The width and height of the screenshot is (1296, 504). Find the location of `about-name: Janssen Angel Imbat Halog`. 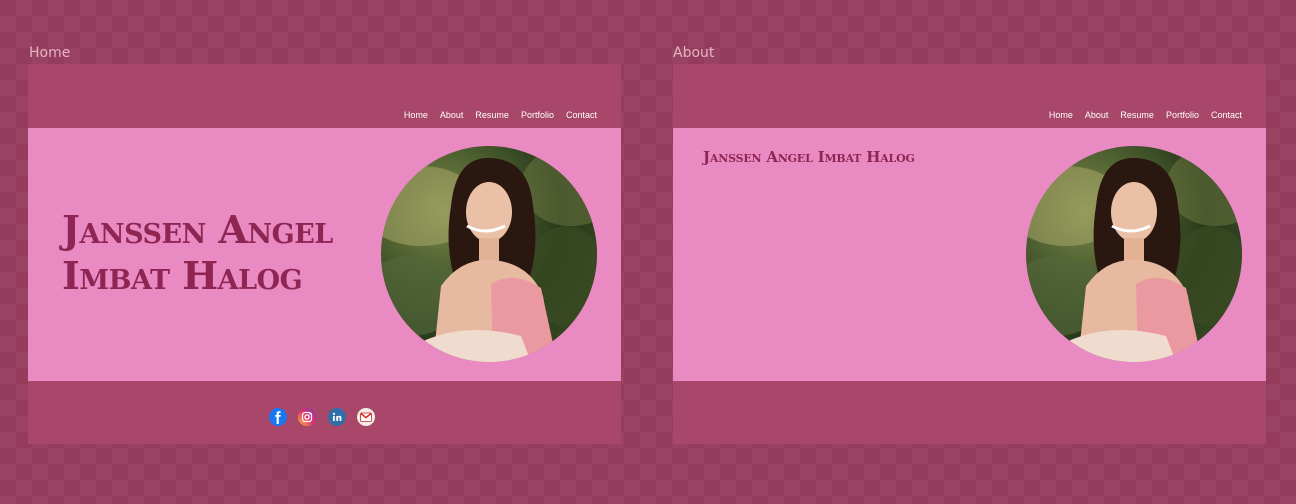

about-name: Janssen Angel Imbat Halog is located at coordinates (809, 157).